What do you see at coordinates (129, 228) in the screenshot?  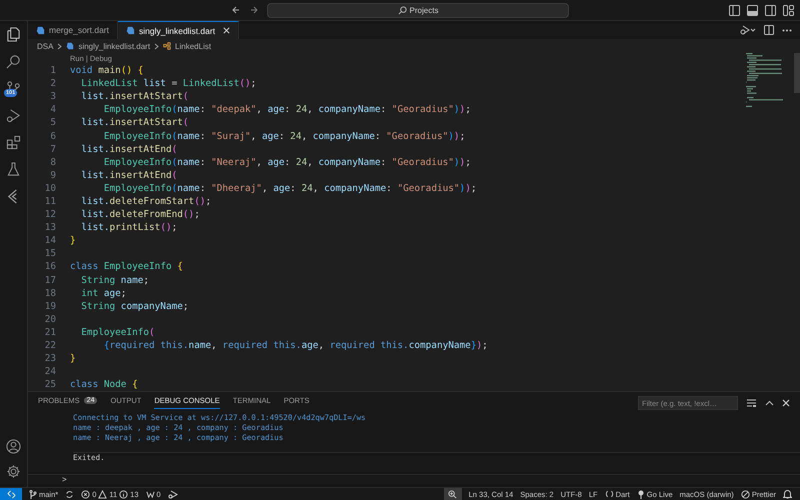 I see `code-line: list.printList();` at bounding box center [129, 228].